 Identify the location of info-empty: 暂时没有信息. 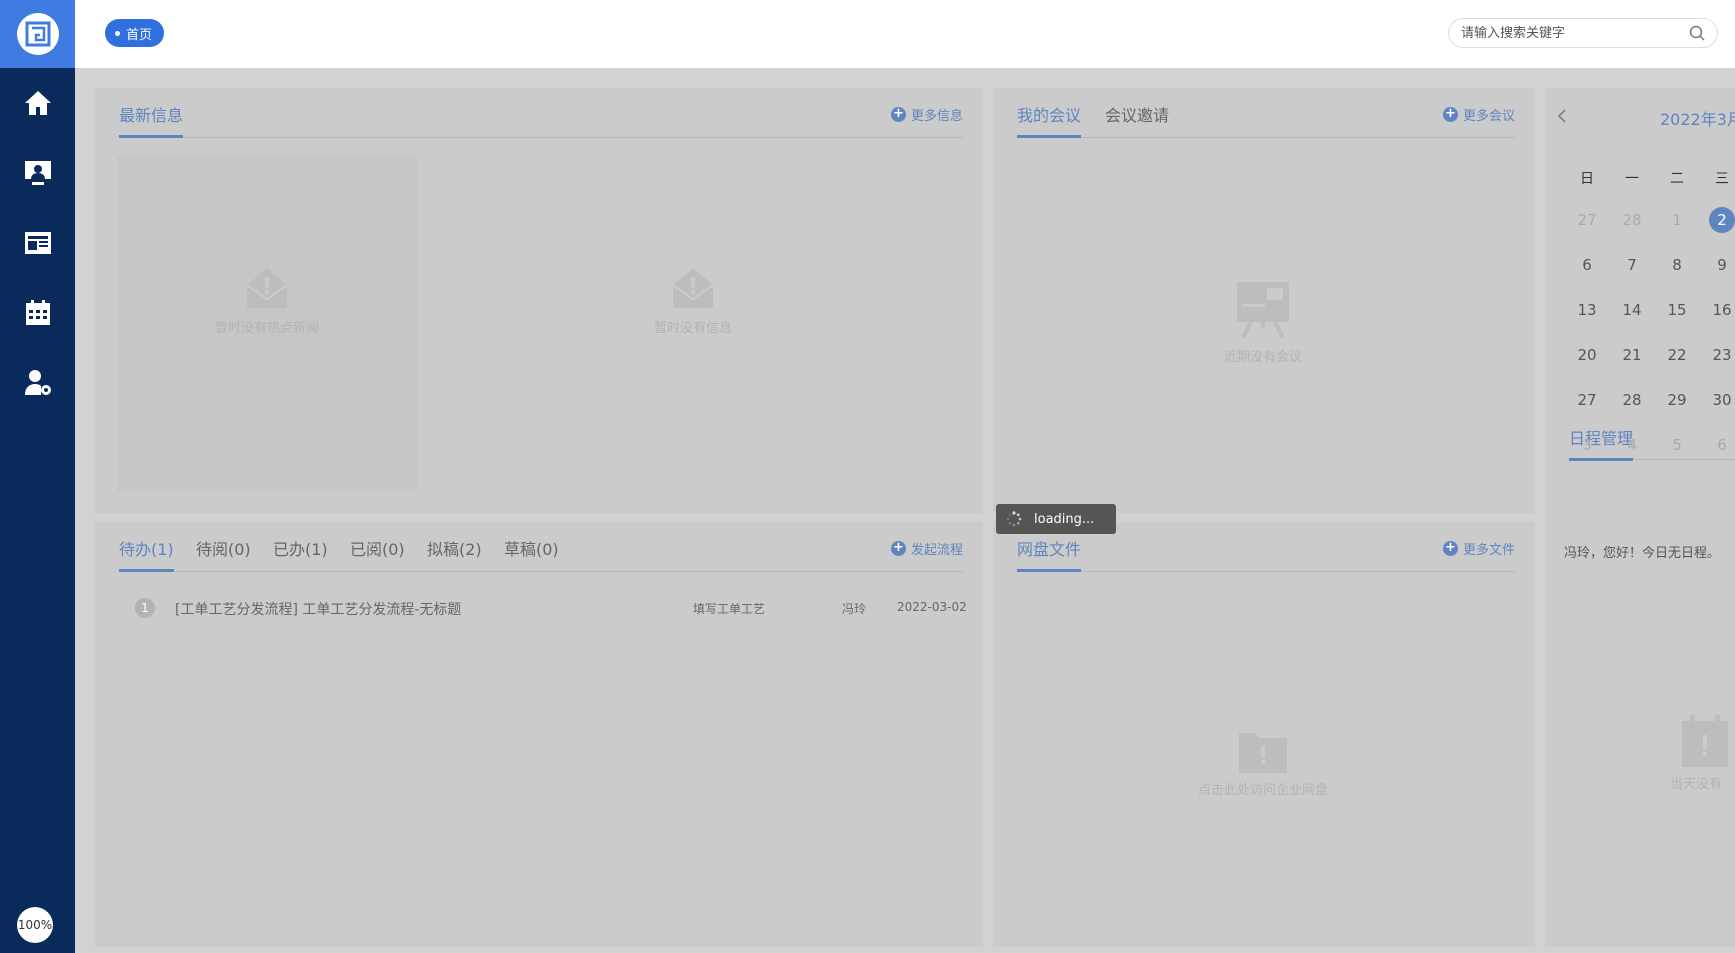
(693, 299).